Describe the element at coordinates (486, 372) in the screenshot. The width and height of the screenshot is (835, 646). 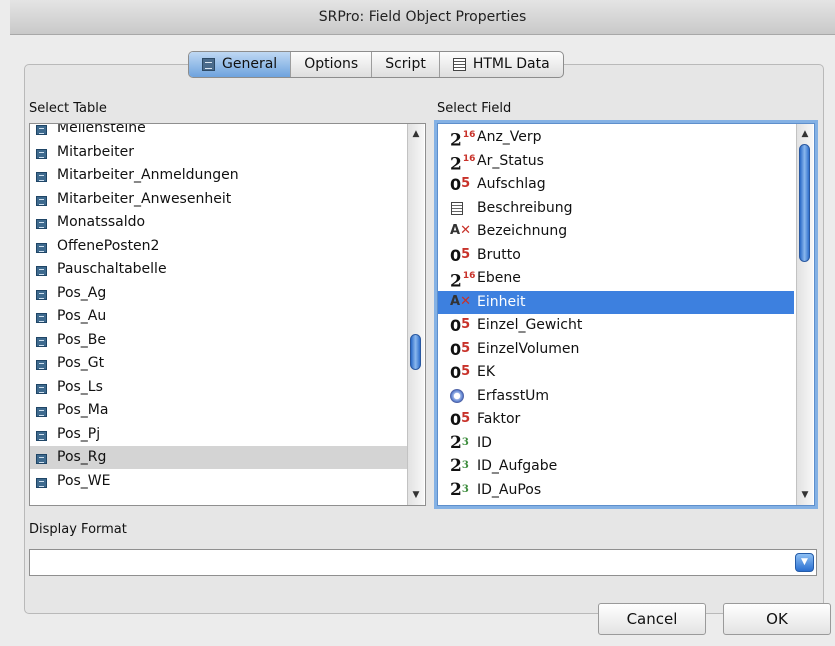
I see `field-list-item-label: EK` at that location.